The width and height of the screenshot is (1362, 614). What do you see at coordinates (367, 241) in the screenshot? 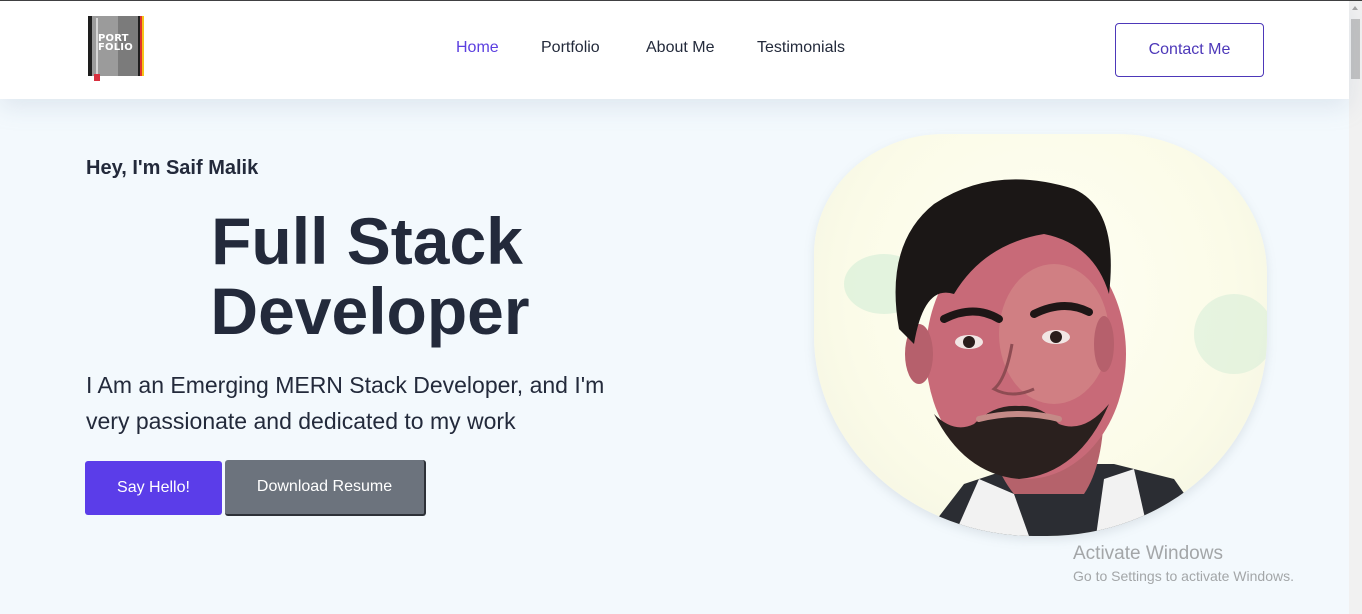
I see `hero-headline-line1: Full Stack` at bounding box center [367, 241].